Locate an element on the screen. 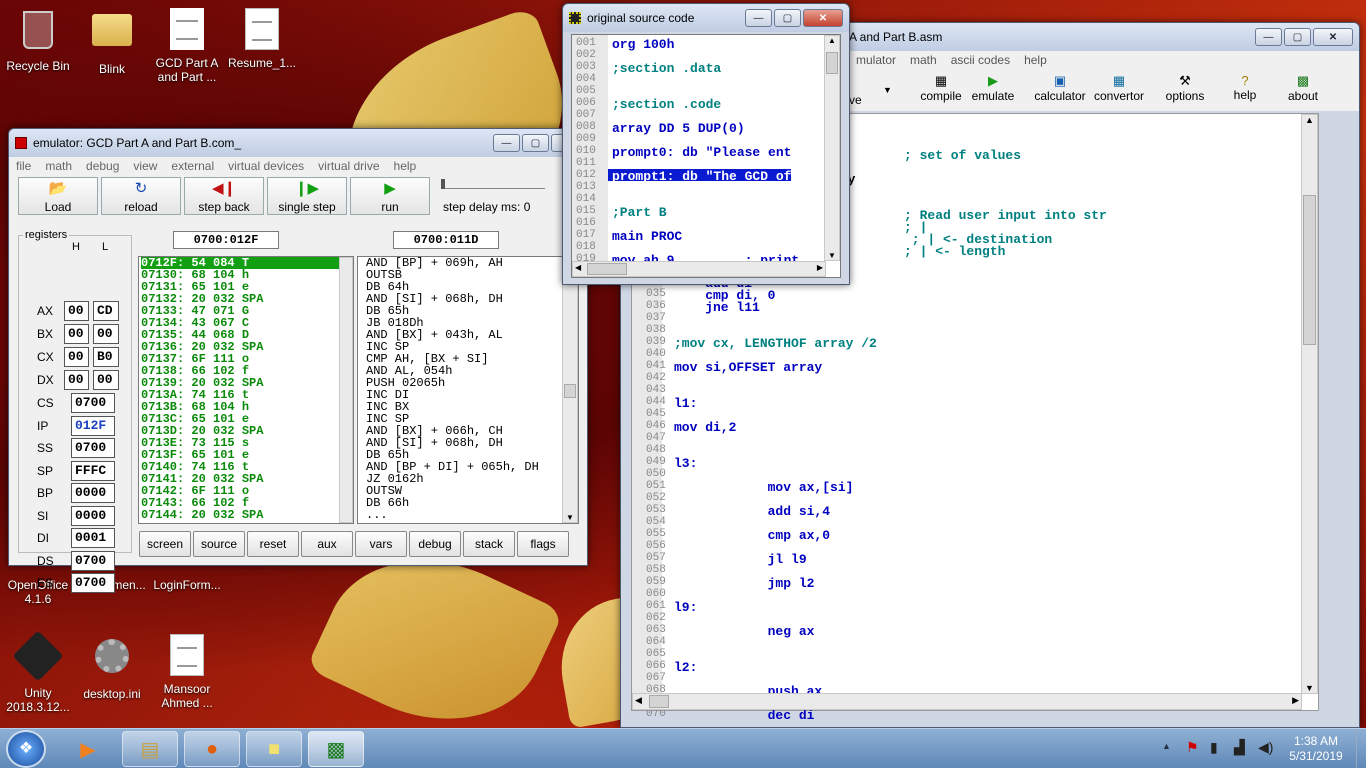 The height and width of the screenshot is (768, 1366). memory-address-field: 0700:012F is located at coordinates (226, 240).